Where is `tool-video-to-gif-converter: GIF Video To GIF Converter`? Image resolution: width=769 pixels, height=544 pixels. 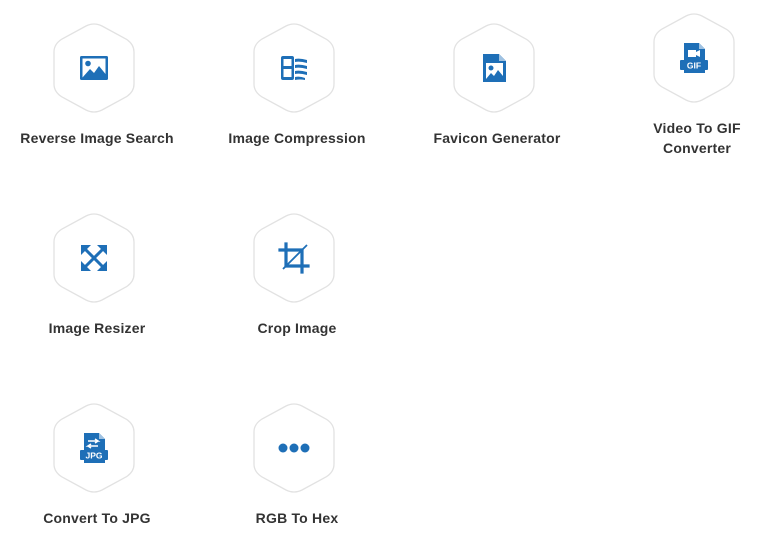 tool-video-to-gif-converter: GIF Video To GIF Converter is located at coordinates (683, 84).